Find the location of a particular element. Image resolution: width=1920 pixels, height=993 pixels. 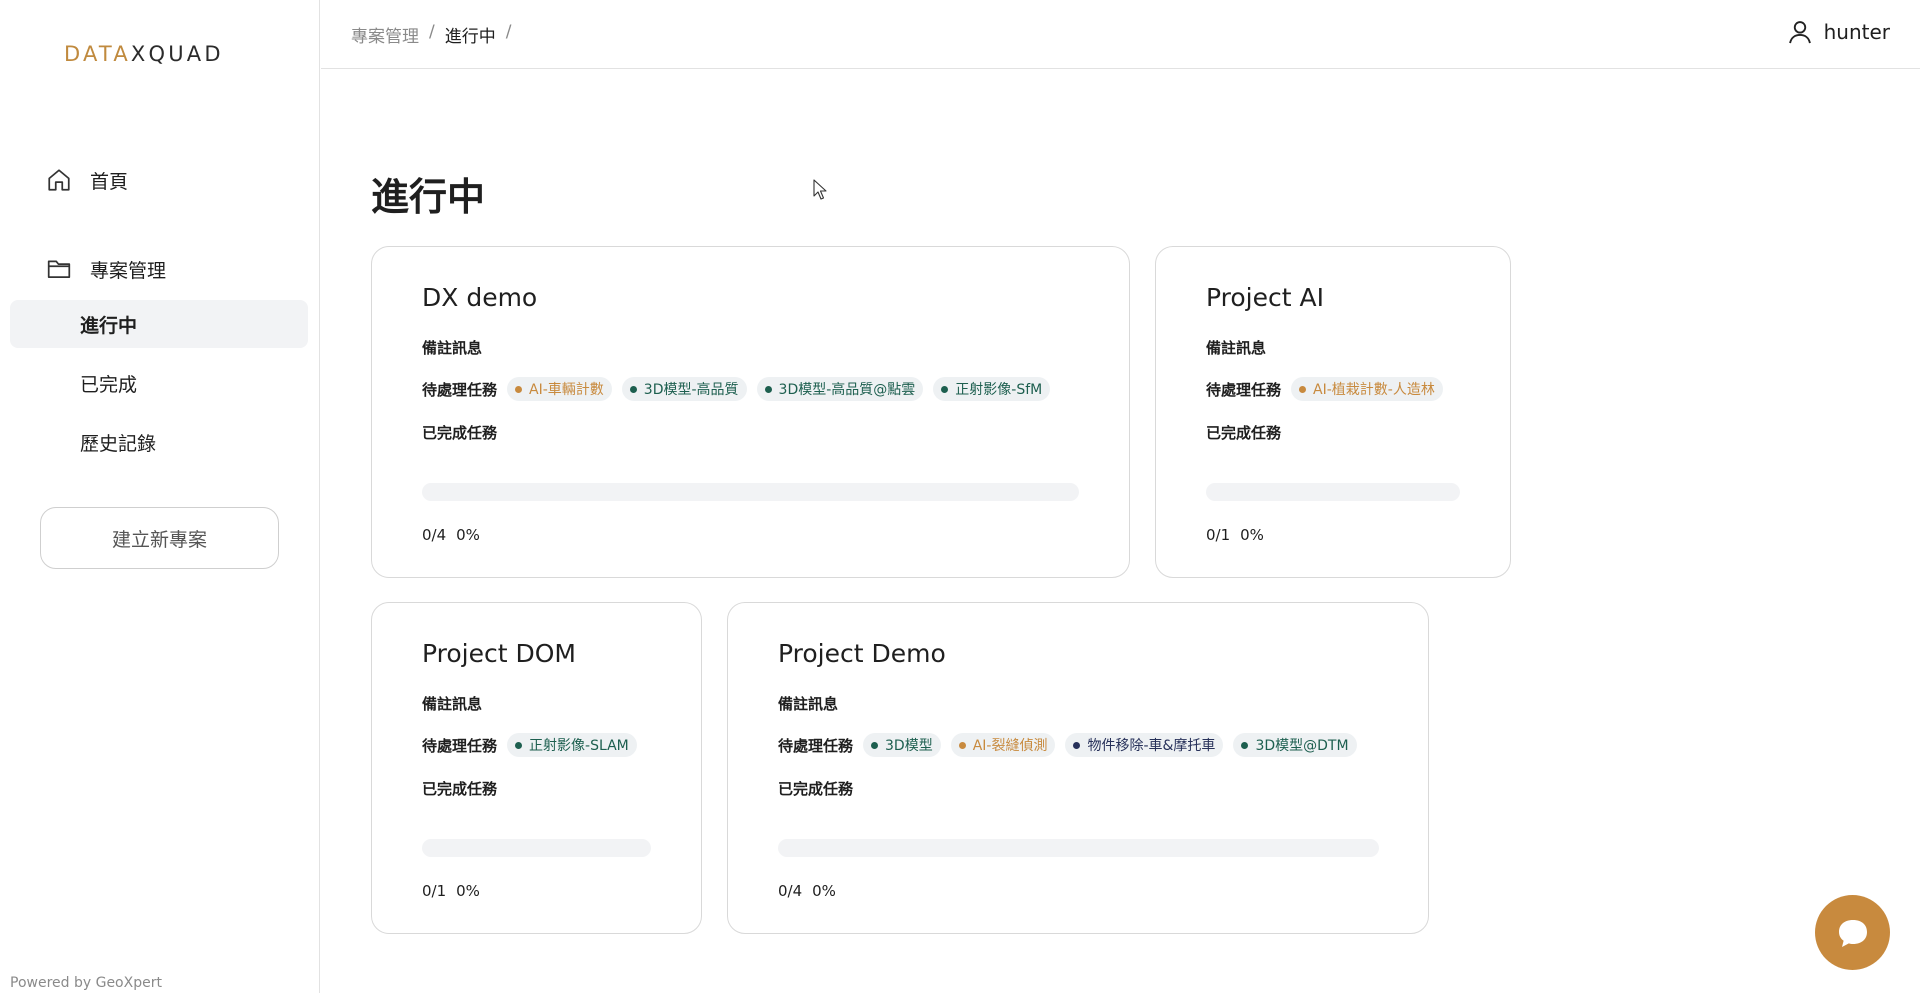

breadcrumb-item-current: 進行中 is located at coordinates (470, 34).